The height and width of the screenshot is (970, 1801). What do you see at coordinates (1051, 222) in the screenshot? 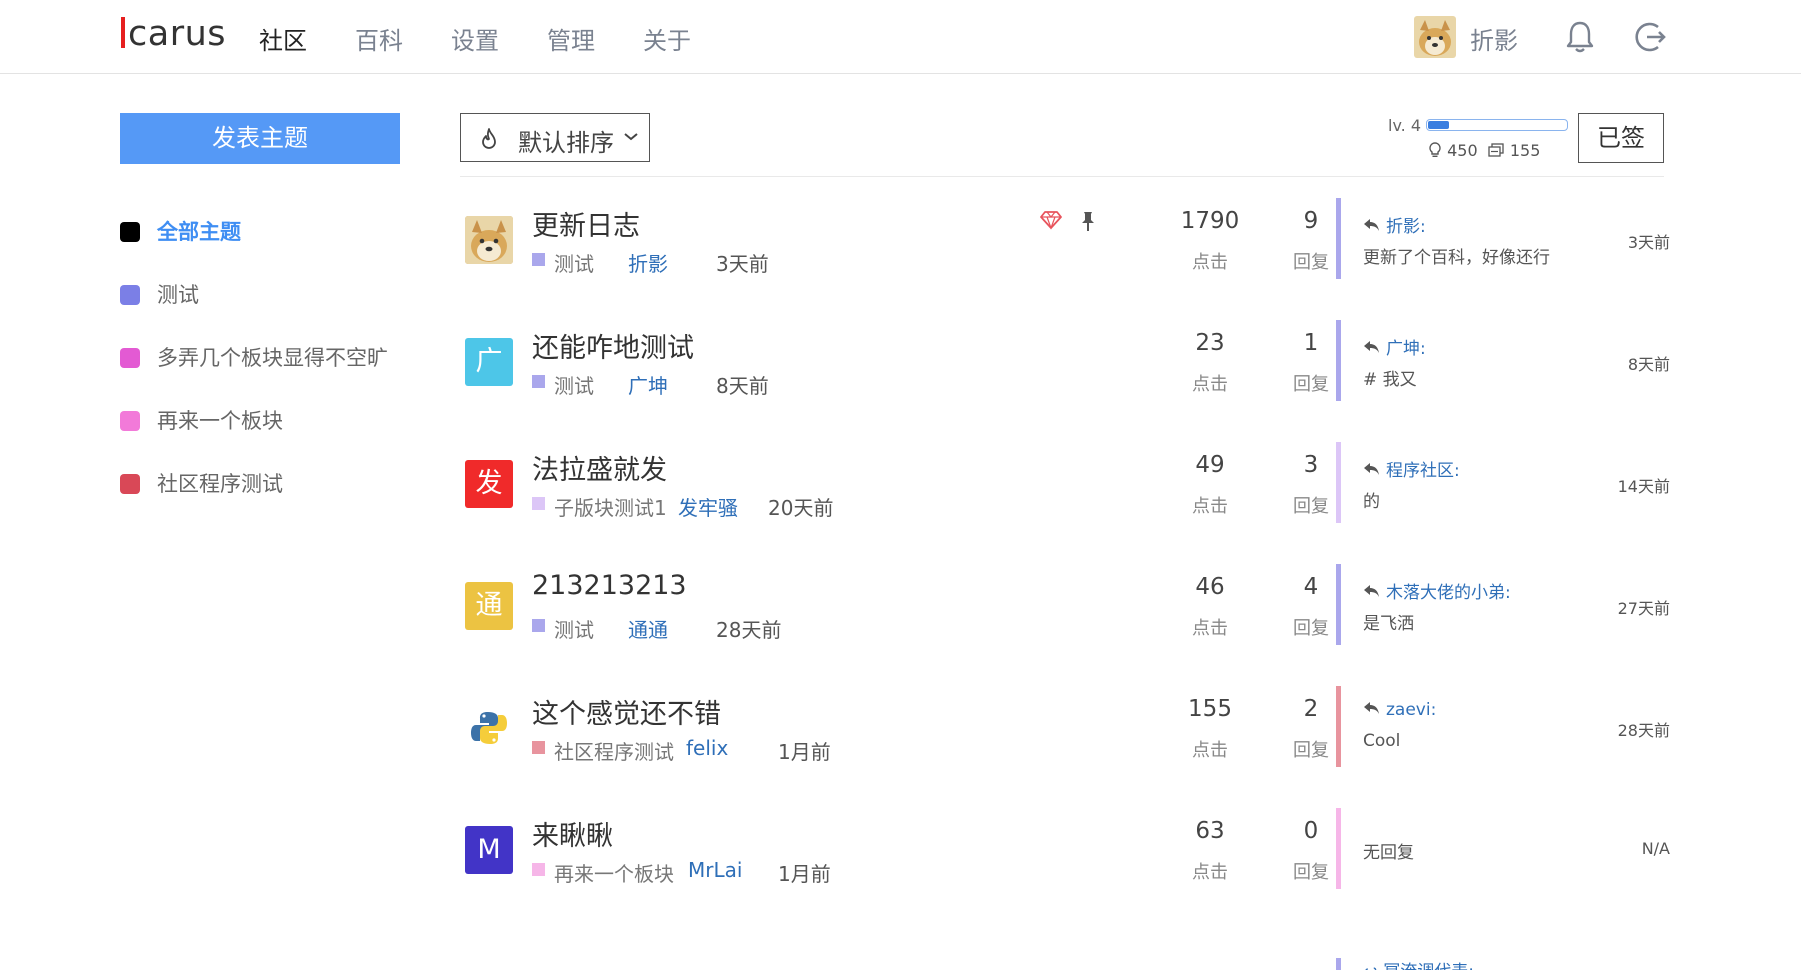
I see `diamond-icon` at bounding box center [1051, 222].